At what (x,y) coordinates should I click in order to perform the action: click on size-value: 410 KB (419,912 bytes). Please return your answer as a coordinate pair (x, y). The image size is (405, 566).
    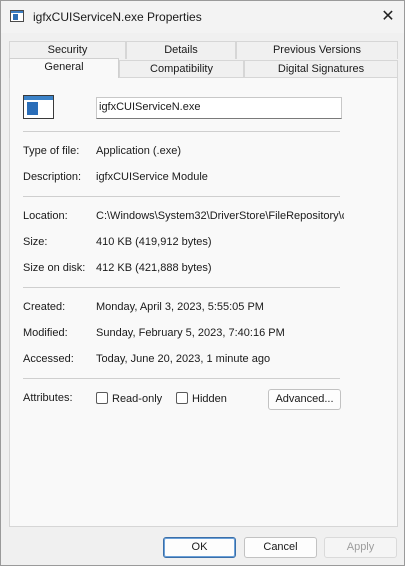
    Looking at the image, I should click on (154, 242).